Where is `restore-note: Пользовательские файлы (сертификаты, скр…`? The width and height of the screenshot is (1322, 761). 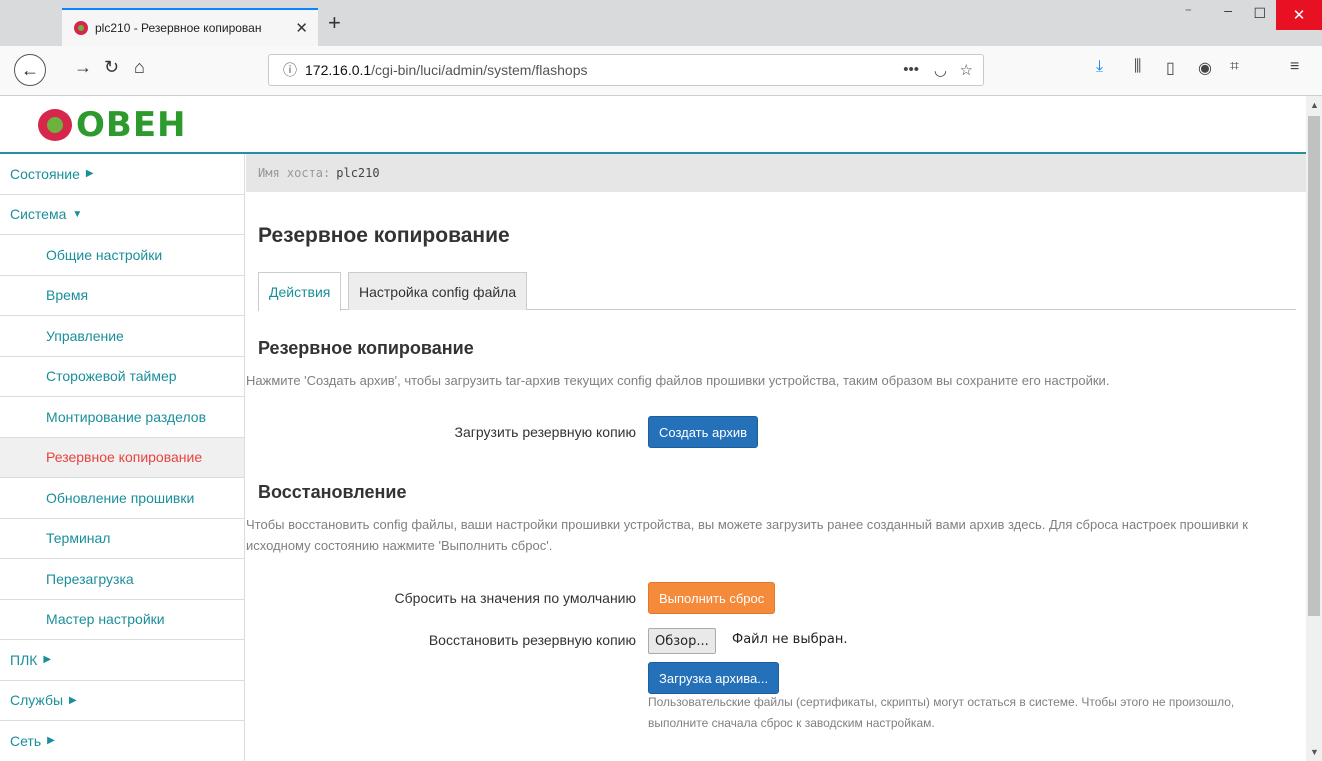
restore-note: Пользовательские файлы (сертификаты, скр… is located at coordinates (941, 712).